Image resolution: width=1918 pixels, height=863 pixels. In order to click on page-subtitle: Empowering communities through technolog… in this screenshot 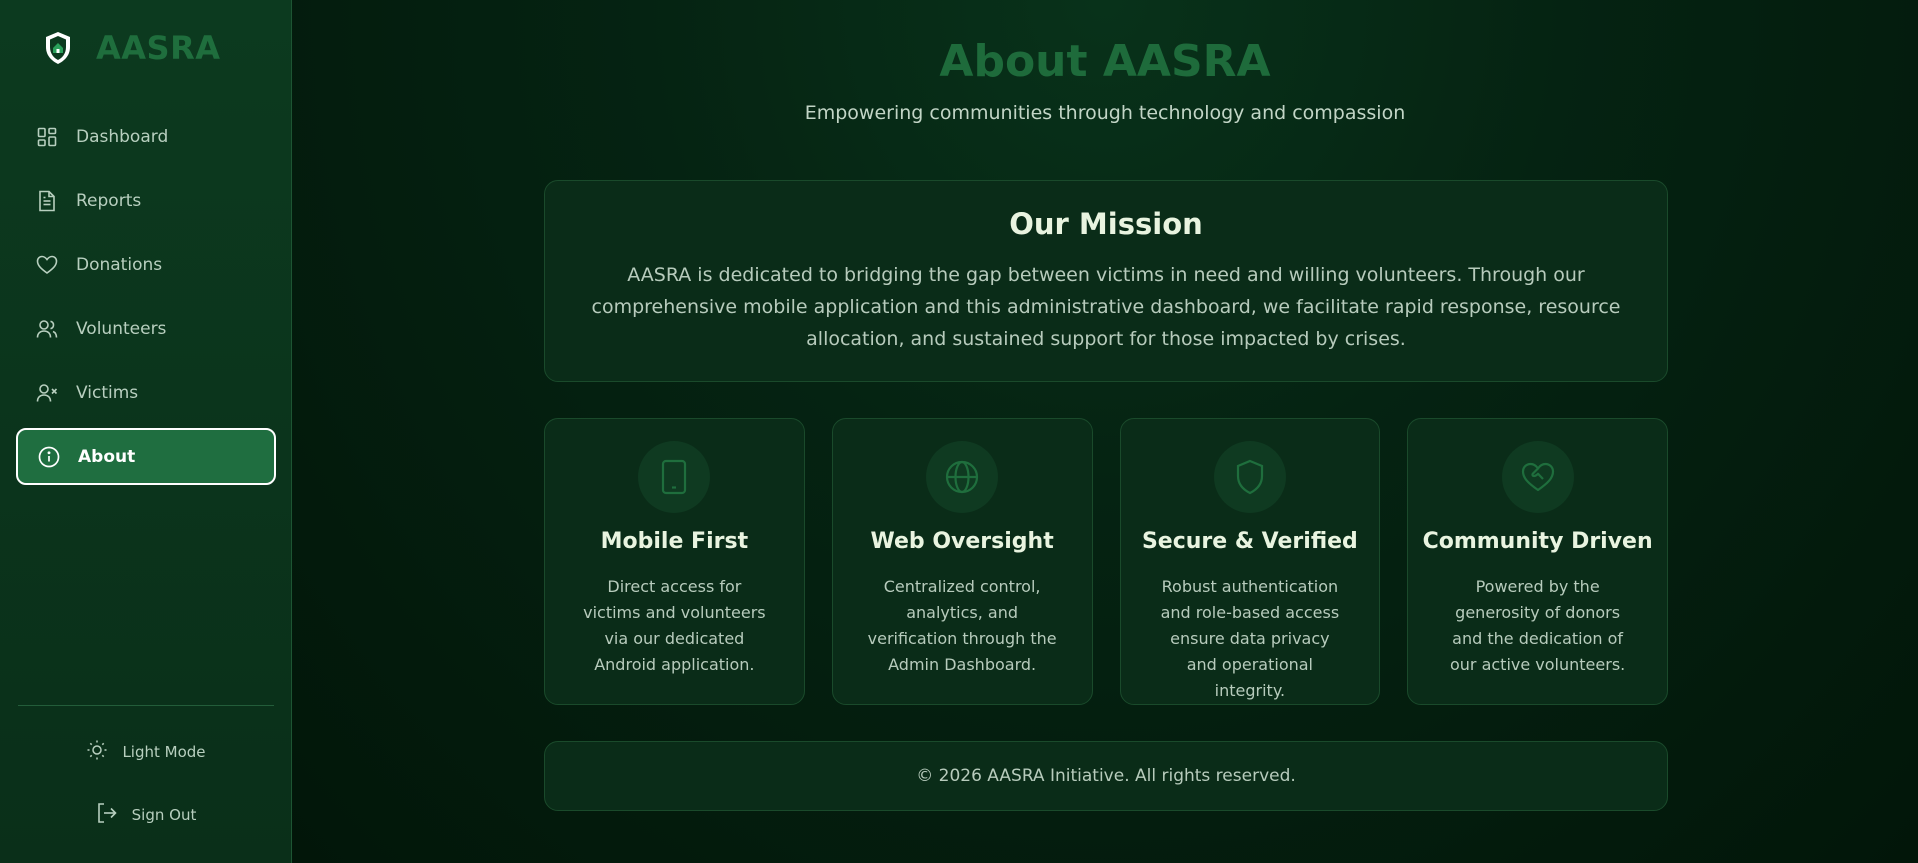, I will do `click(1105, 113)`.